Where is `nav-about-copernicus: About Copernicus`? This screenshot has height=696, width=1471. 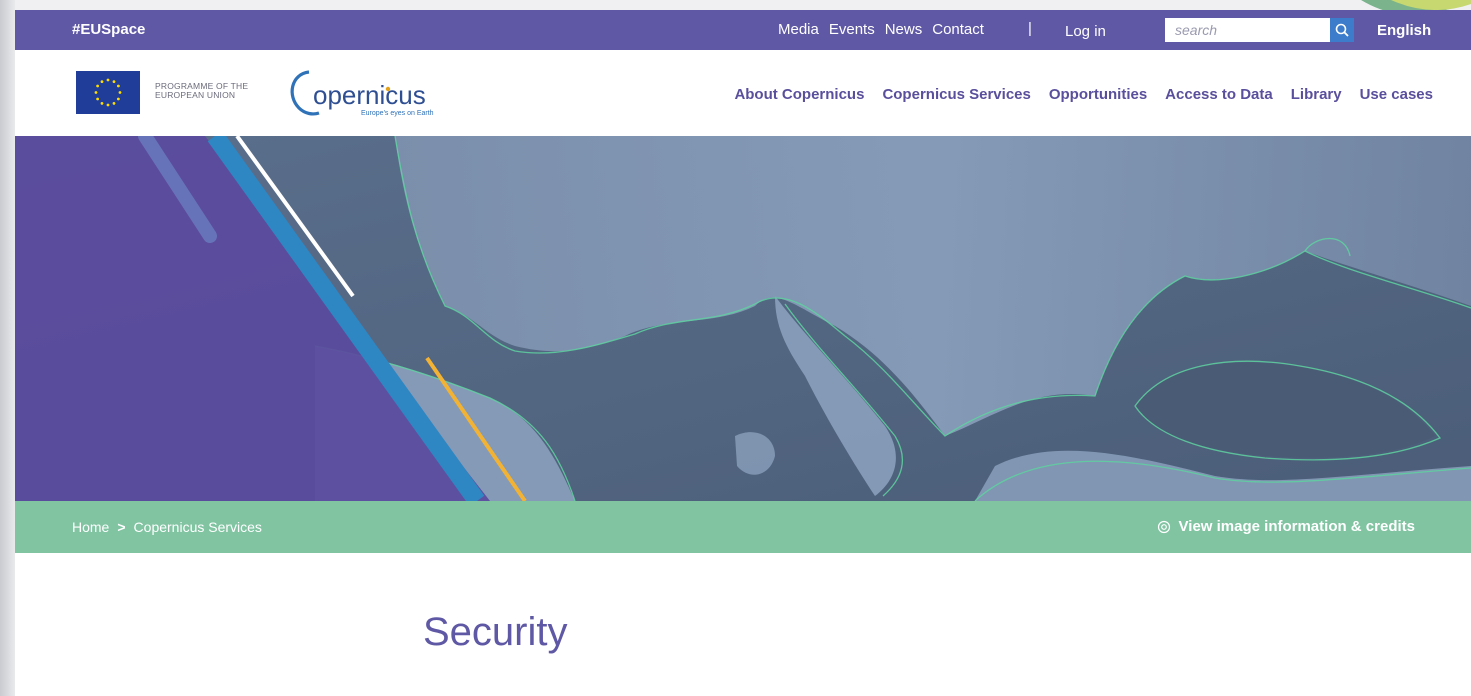 nav-about-copernicus: About Copernicus is located at coordinates (799, 94).